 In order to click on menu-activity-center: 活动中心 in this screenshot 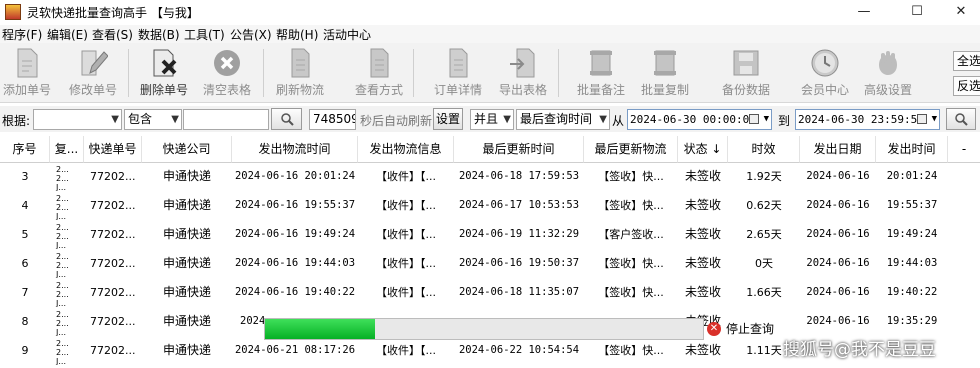, I will do `click(347, 34)`.